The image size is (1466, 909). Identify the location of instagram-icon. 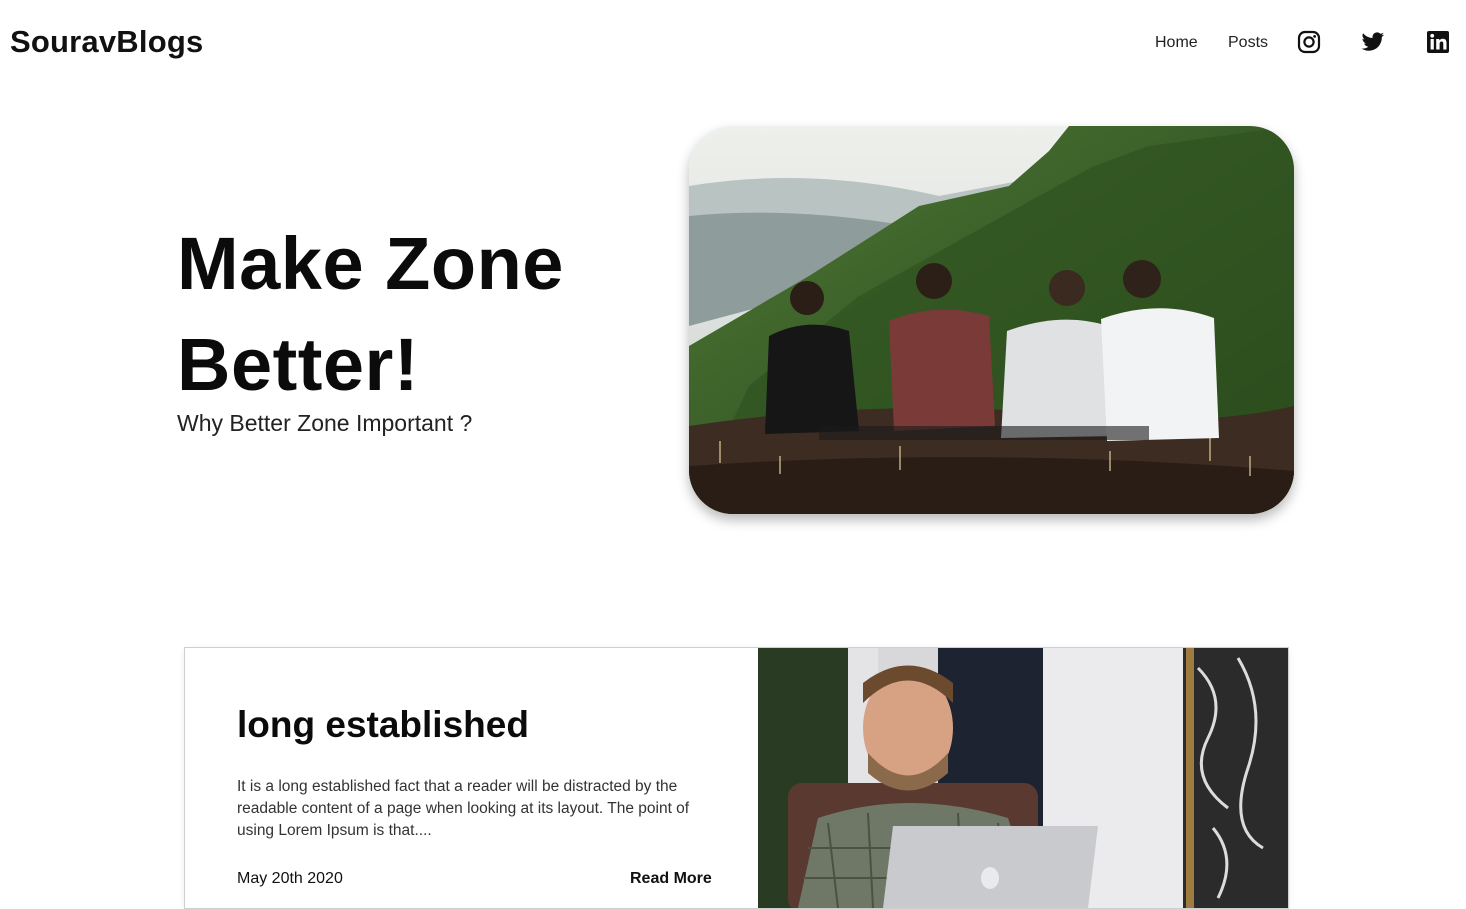
(1309, 42).